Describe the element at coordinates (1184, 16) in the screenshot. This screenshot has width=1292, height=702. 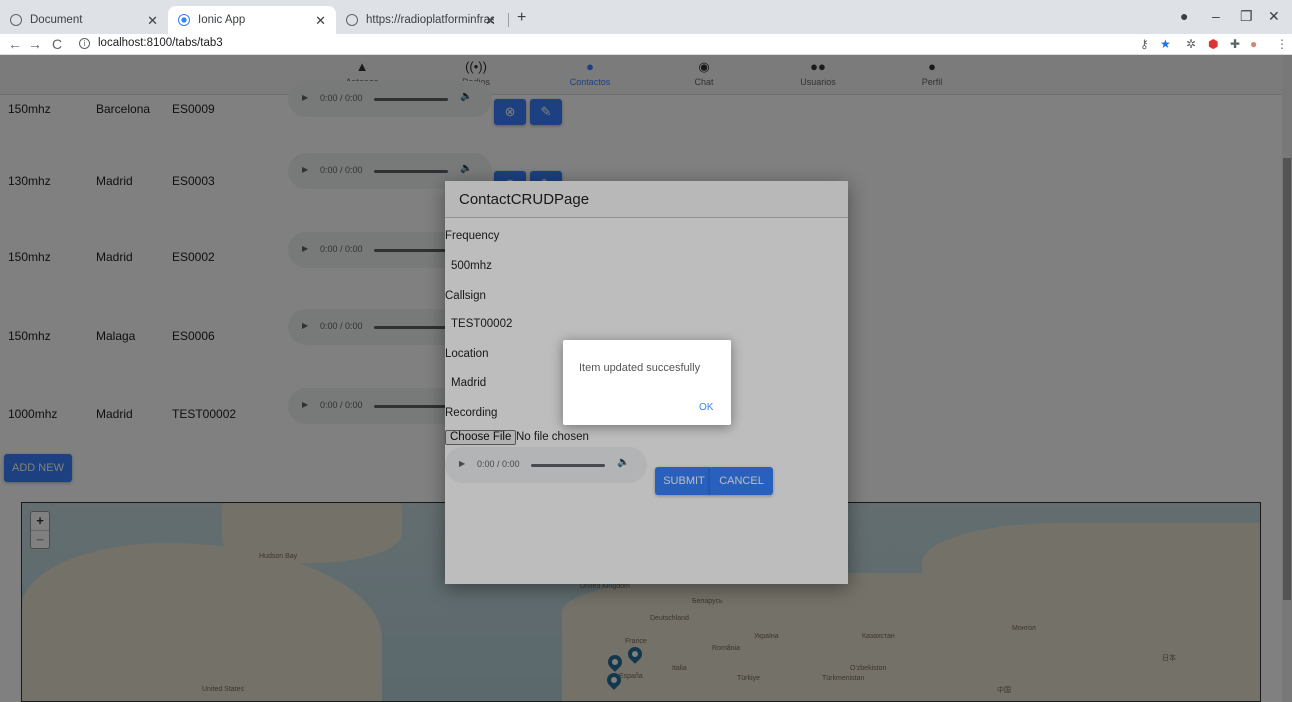
I see `account-icon: ●` at that location.